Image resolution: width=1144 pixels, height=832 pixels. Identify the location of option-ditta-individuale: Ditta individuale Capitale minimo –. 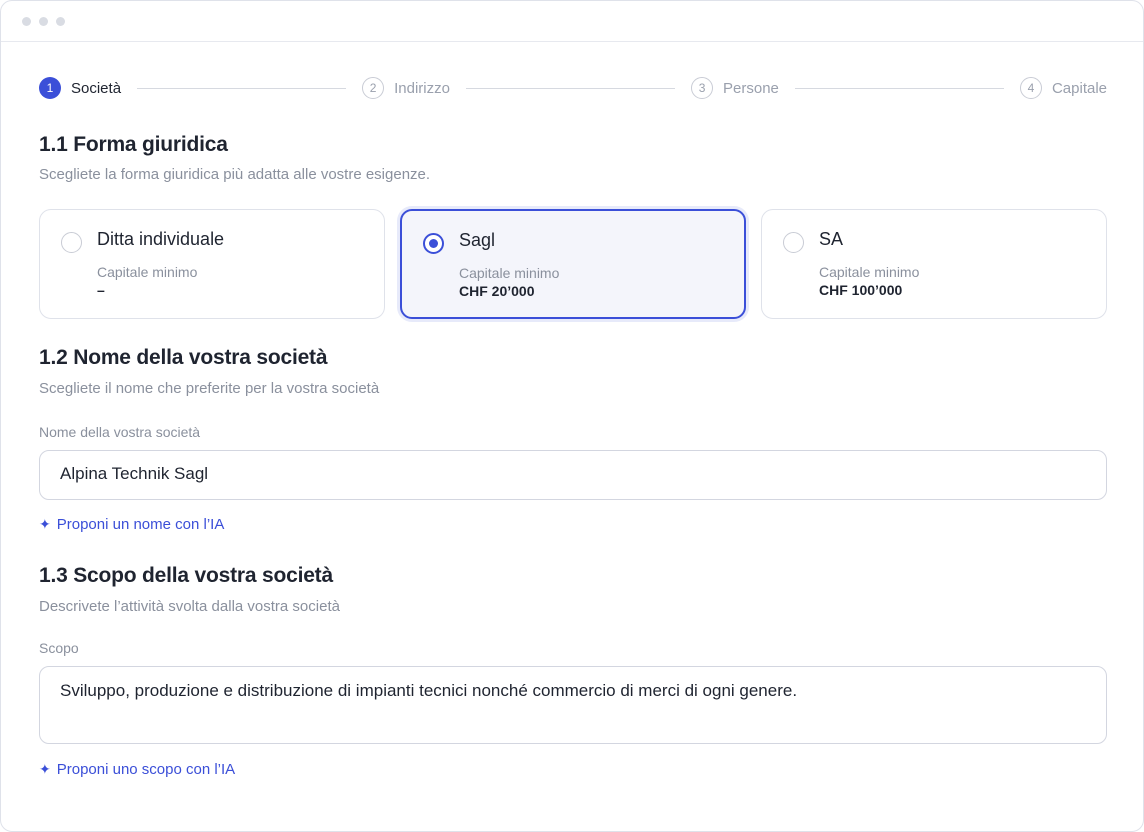
(212, 264).